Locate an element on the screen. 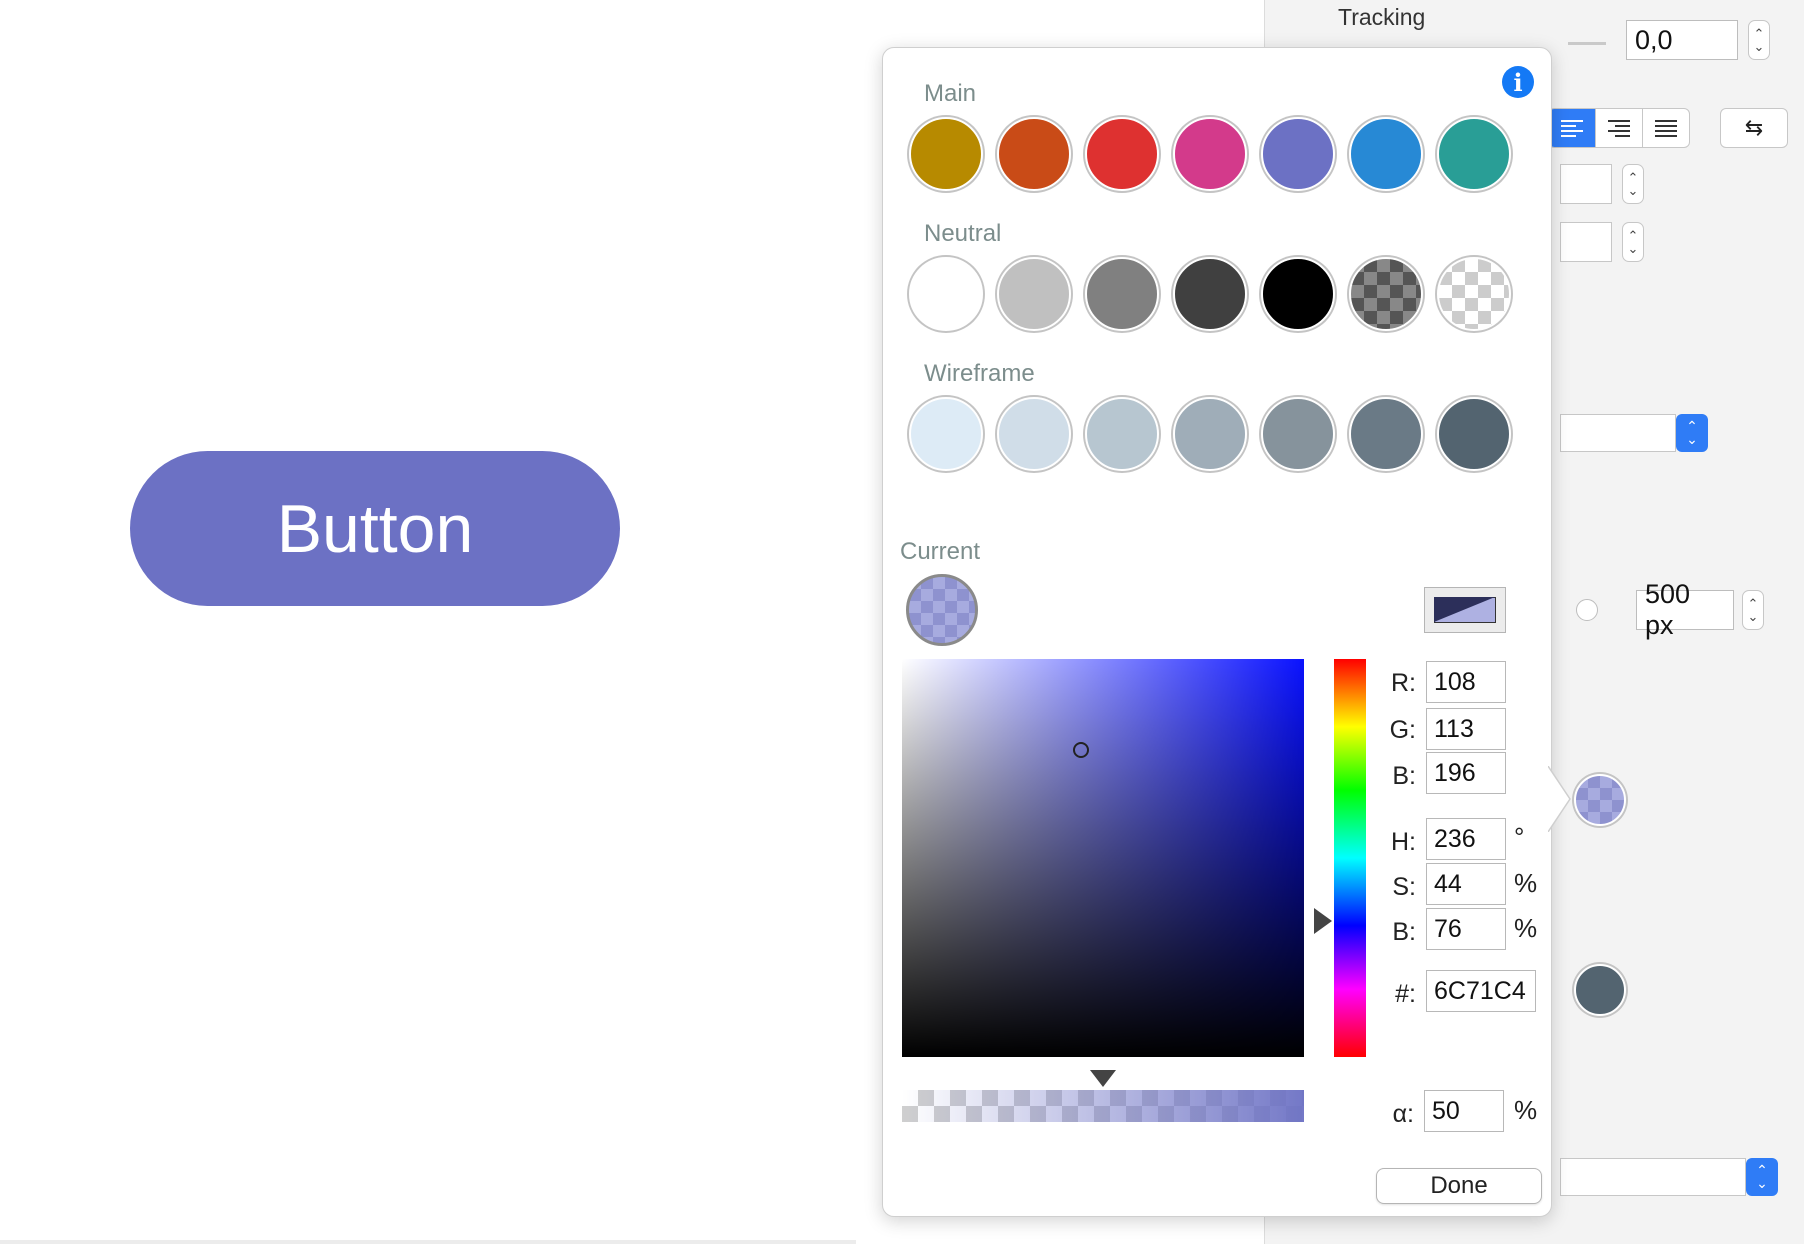 The height and width of the screenshot is (1244, 1804). g-field: 113 is located at coordinates (1466, 729).